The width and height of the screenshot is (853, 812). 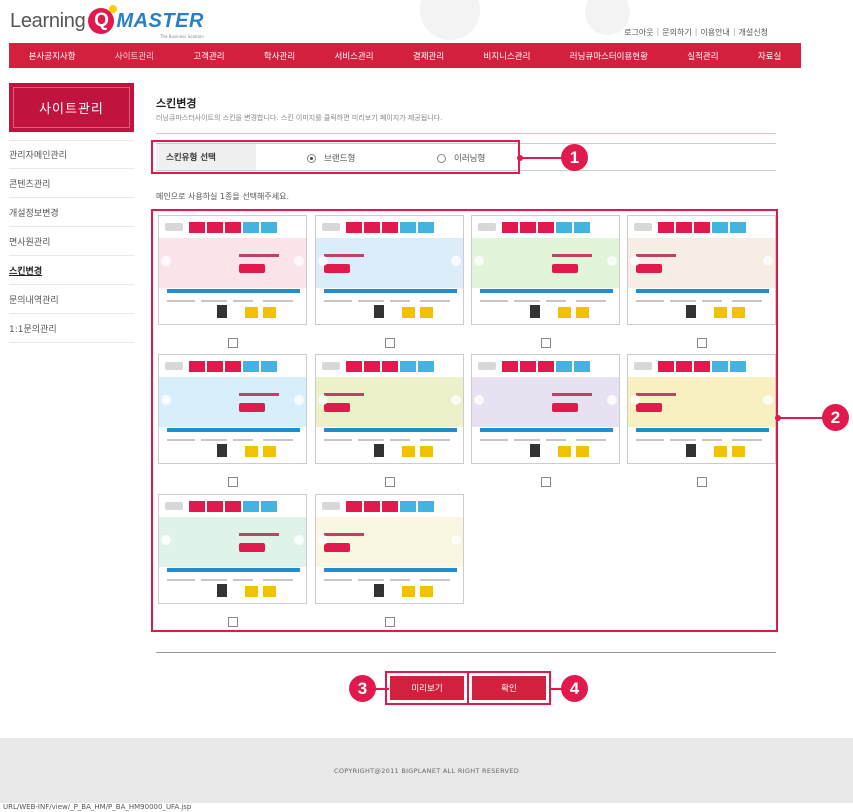 What do you see at coordinates (427, 688) in the screenshot?
I see `preview-button: 미리보기` at bounding box center [427, 688].